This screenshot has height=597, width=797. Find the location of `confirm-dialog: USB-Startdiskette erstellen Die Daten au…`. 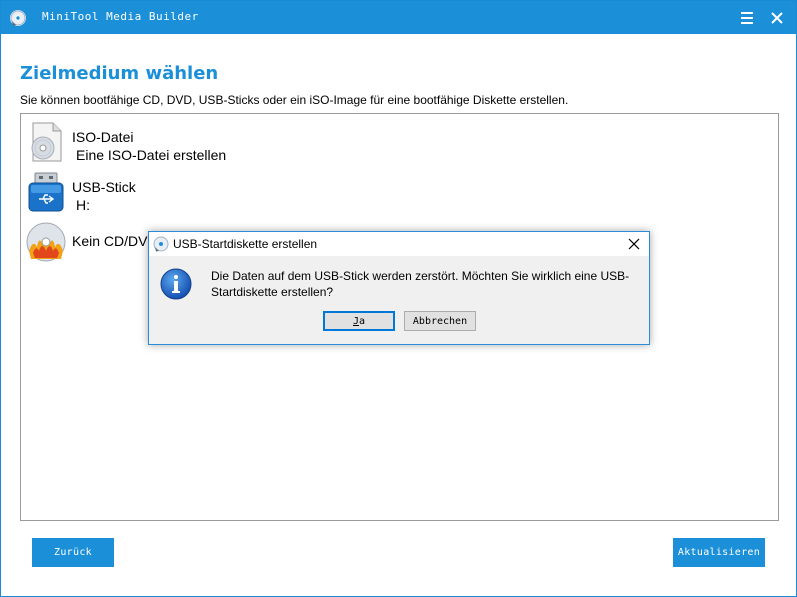

confirm-dialog: USB-Startdiskette erstellen Die Daten au… is located at coordinates (399, 288).